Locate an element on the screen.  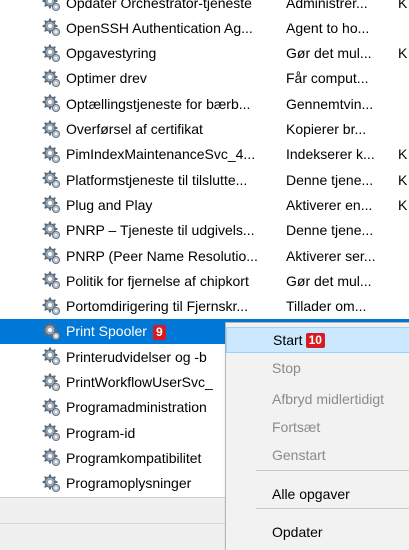
menu-item-alle-opgaver: Alle opgaver is located at coordinates (317, 494).